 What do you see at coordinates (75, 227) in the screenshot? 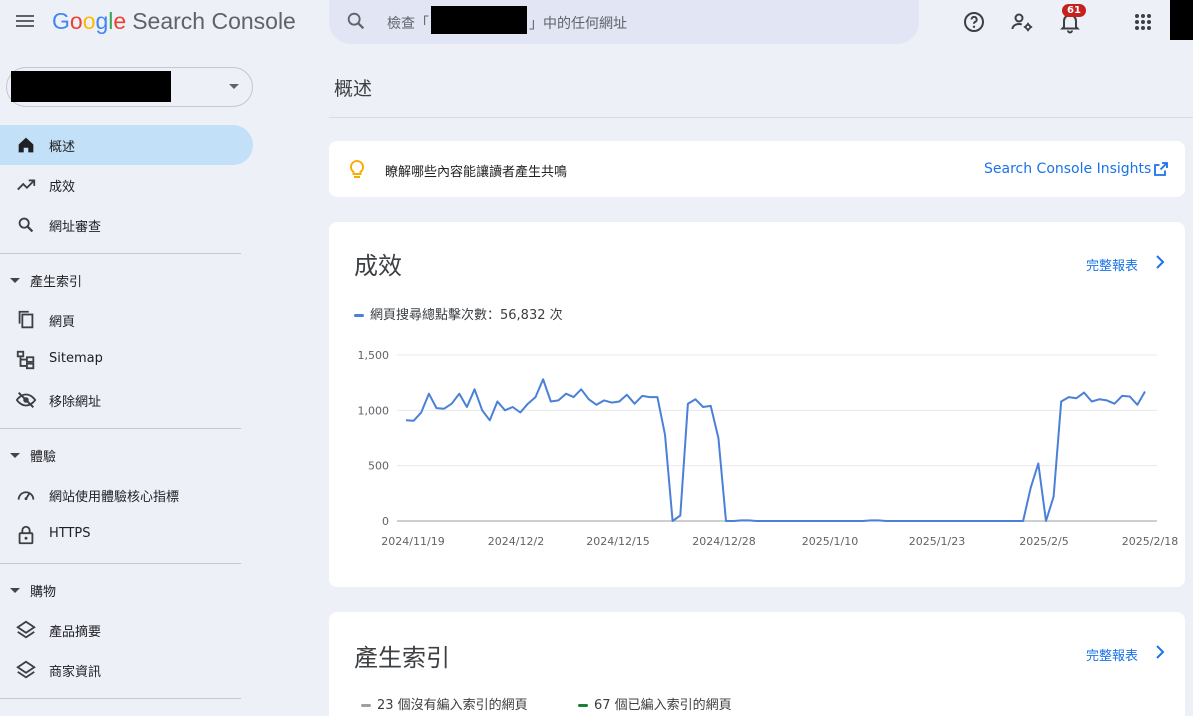
I see `sidebar-item-label: 網址審查` at bounding box center [75, 227].